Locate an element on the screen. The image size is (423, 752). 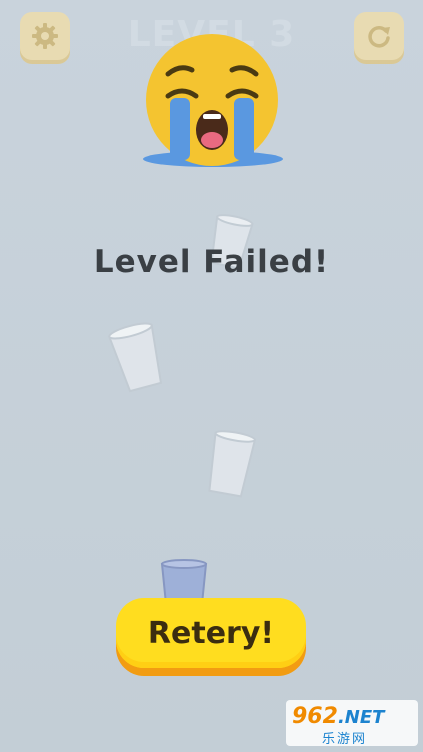
watermark-logo: 962.NET 乐游网 is located at coordinates (352, 723).